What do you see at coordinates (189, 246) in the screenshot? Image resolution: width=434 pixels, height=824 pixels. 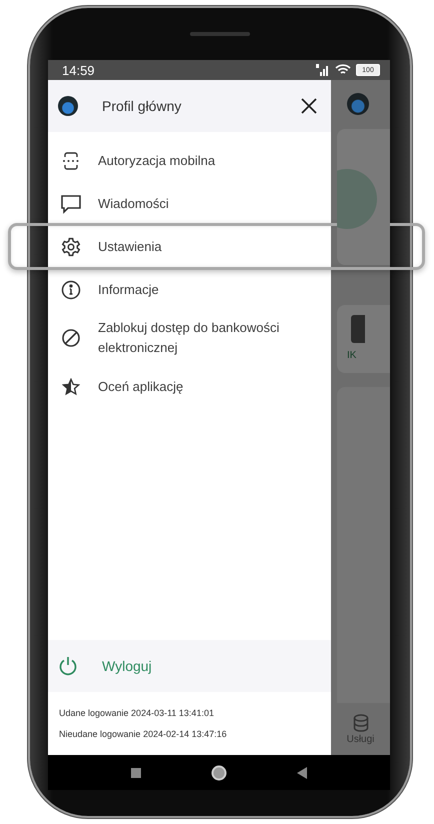 I see `menu-item: Ustawienia` at bounding box center [189, 246].